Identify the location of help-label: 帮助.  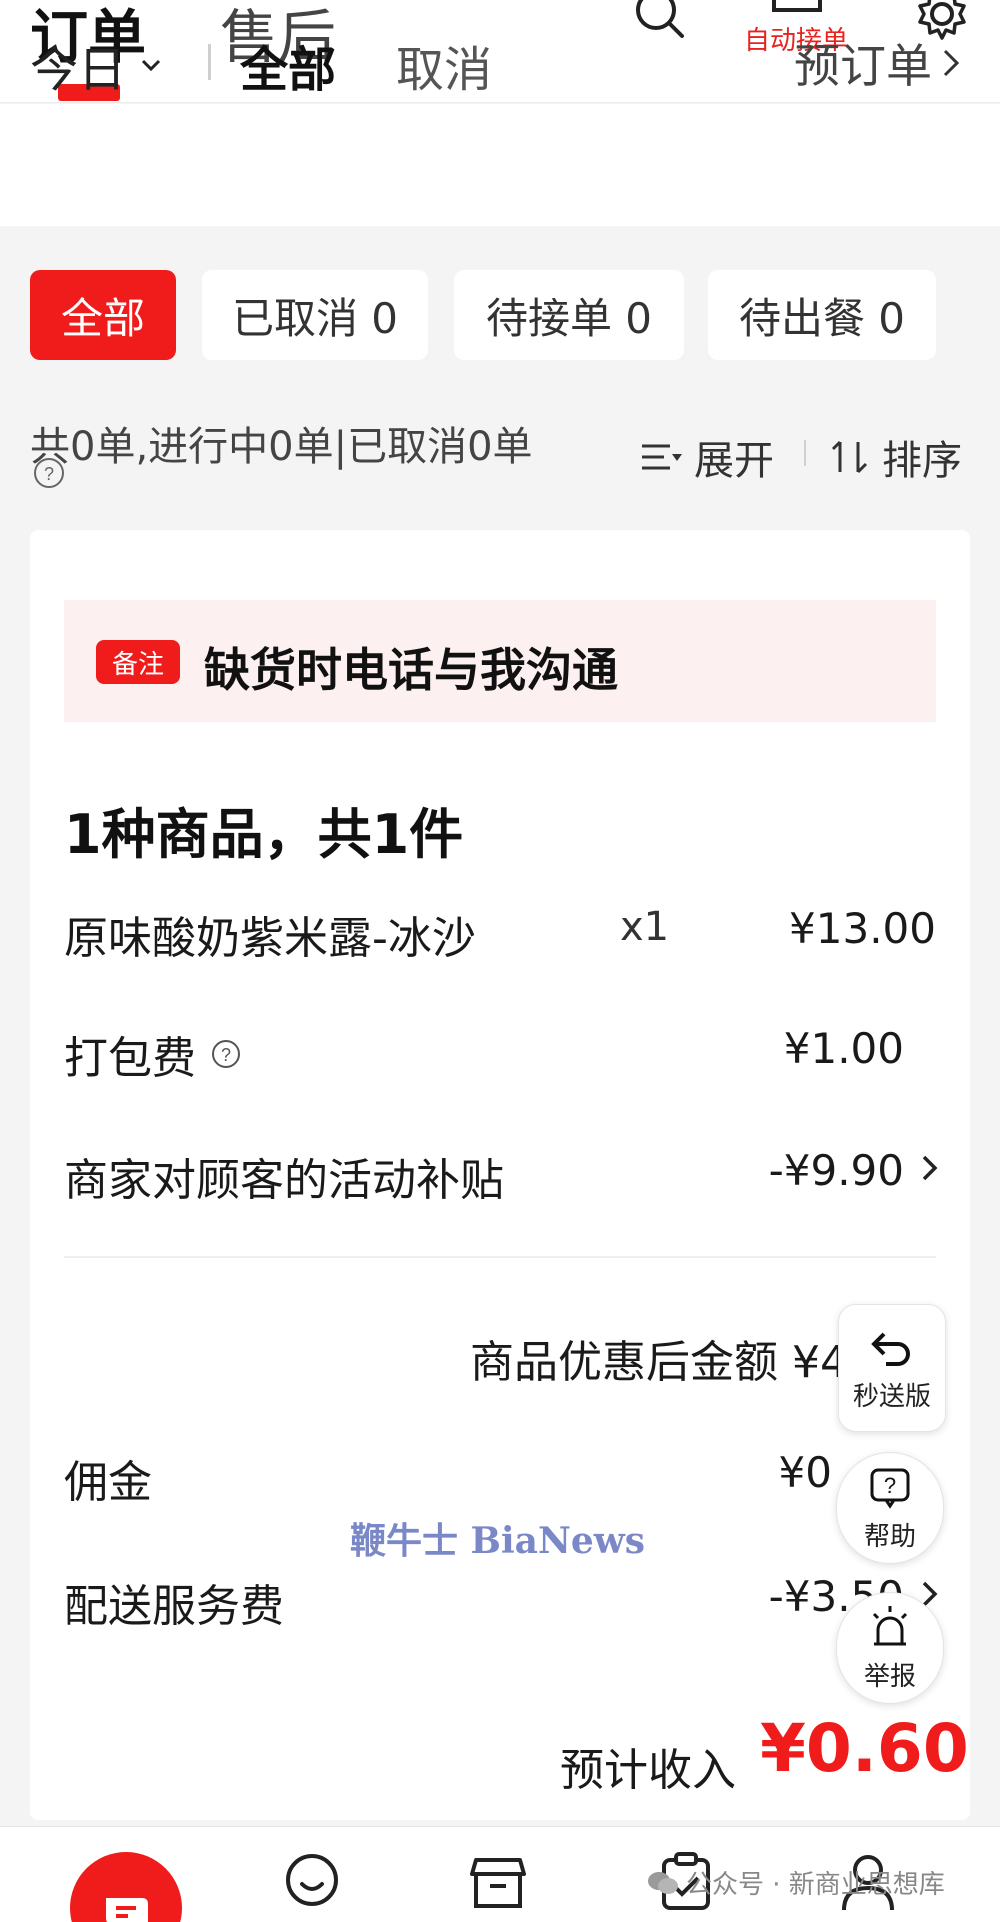
(889, 1536).